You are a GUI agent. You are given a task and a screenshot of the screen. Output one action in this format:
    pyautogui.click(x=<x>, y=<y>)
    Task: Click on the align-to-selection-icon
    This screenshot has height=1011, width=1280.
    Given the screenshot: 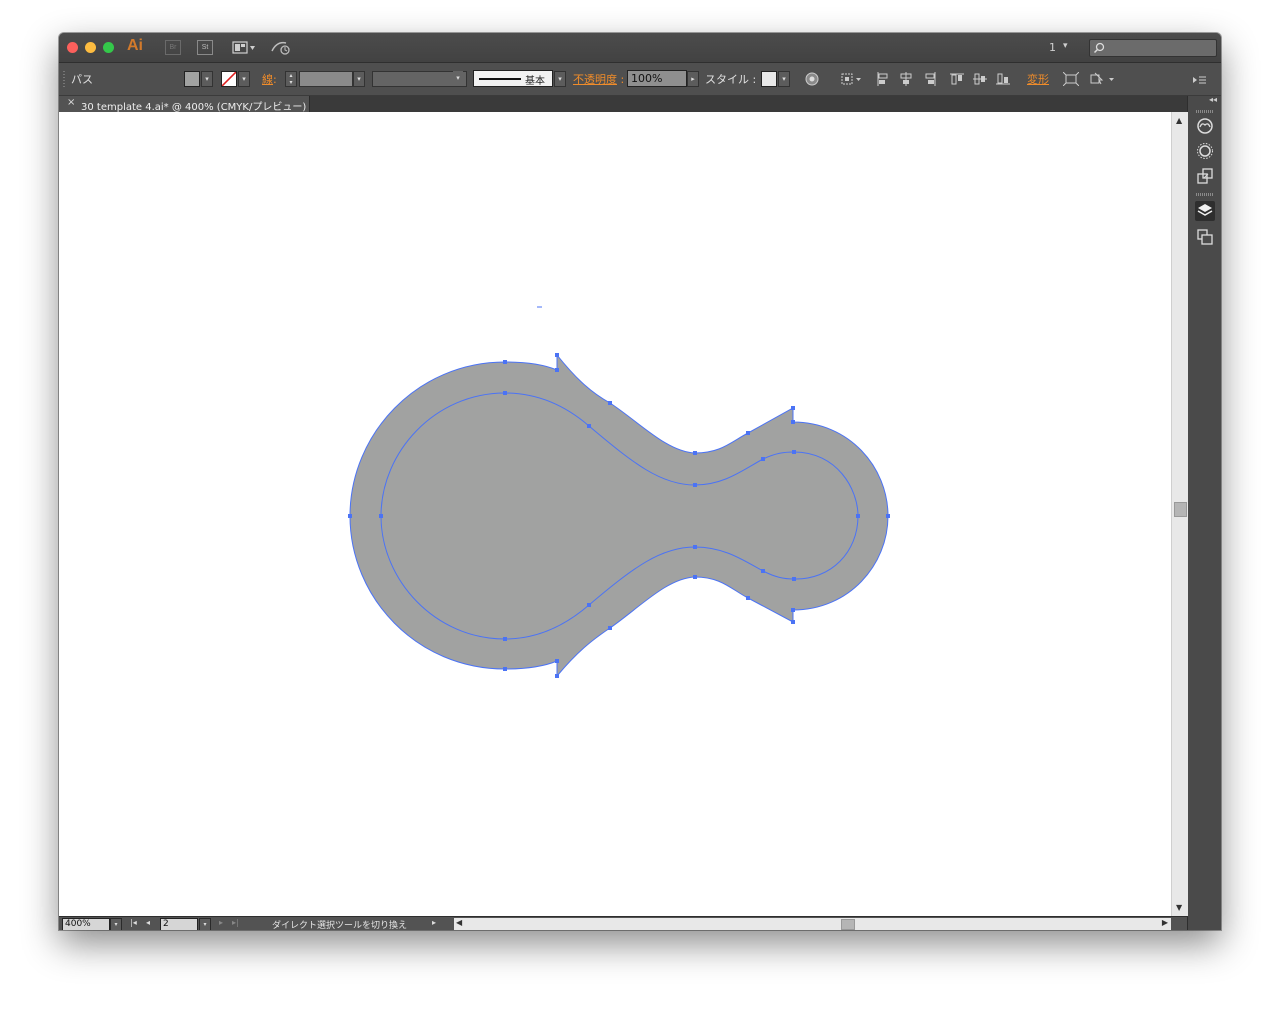 What is the action you would take?
    pyautogui.click(x=852, y=80)
    